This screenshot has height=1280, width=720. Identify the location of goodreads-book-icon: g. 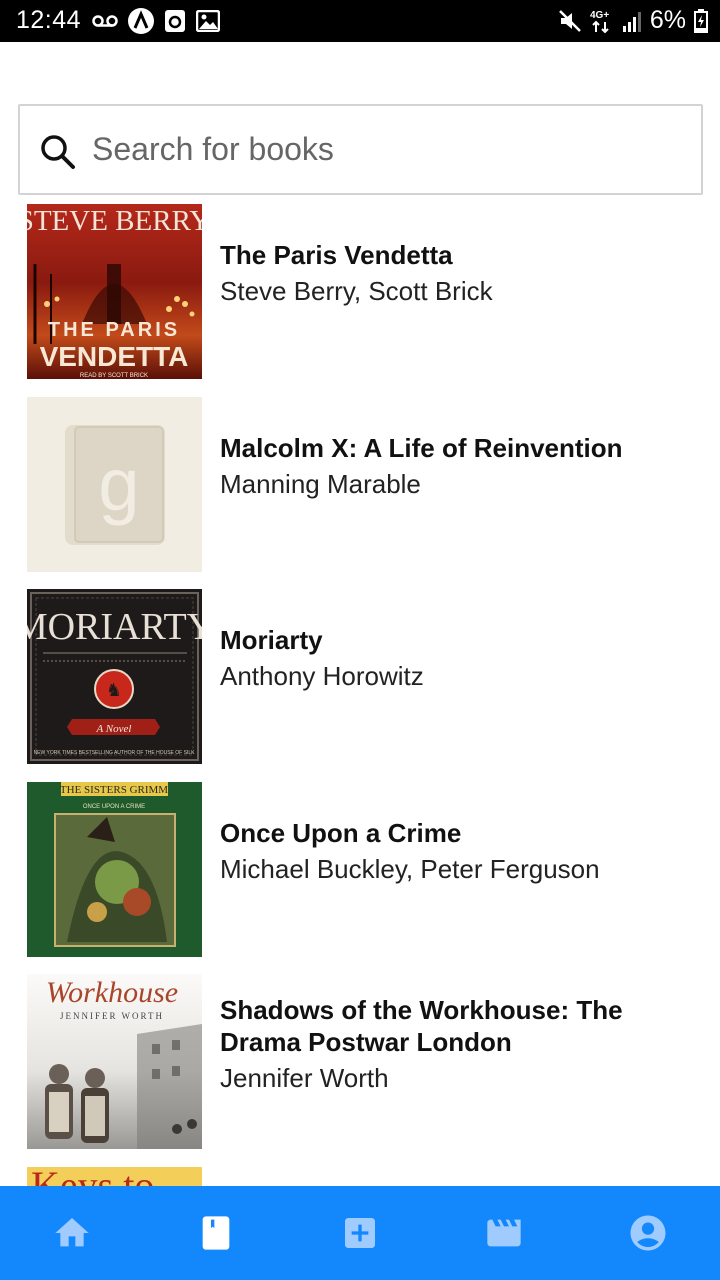
(115, 485).